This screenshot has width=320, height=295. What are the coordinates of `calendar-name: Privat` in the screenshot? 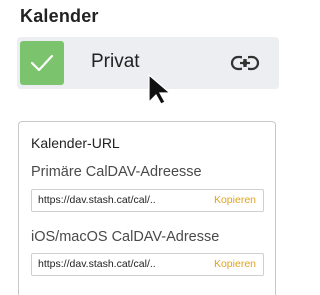 It's located at (115, 61).